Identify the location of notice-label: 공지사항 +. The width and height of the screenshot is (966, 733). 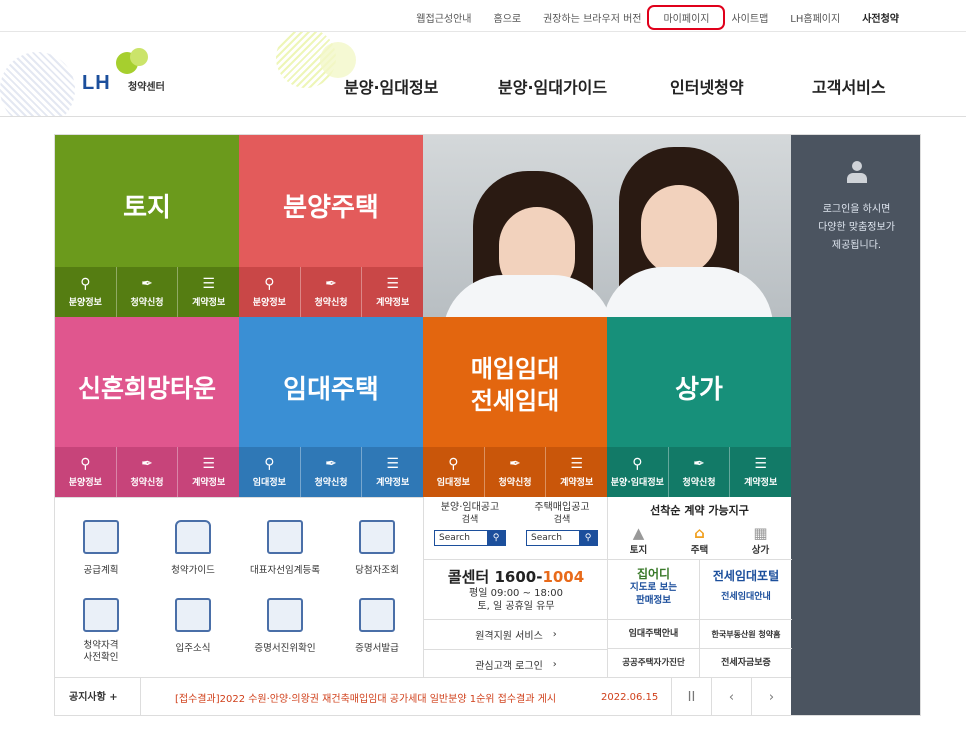
(98, 696).